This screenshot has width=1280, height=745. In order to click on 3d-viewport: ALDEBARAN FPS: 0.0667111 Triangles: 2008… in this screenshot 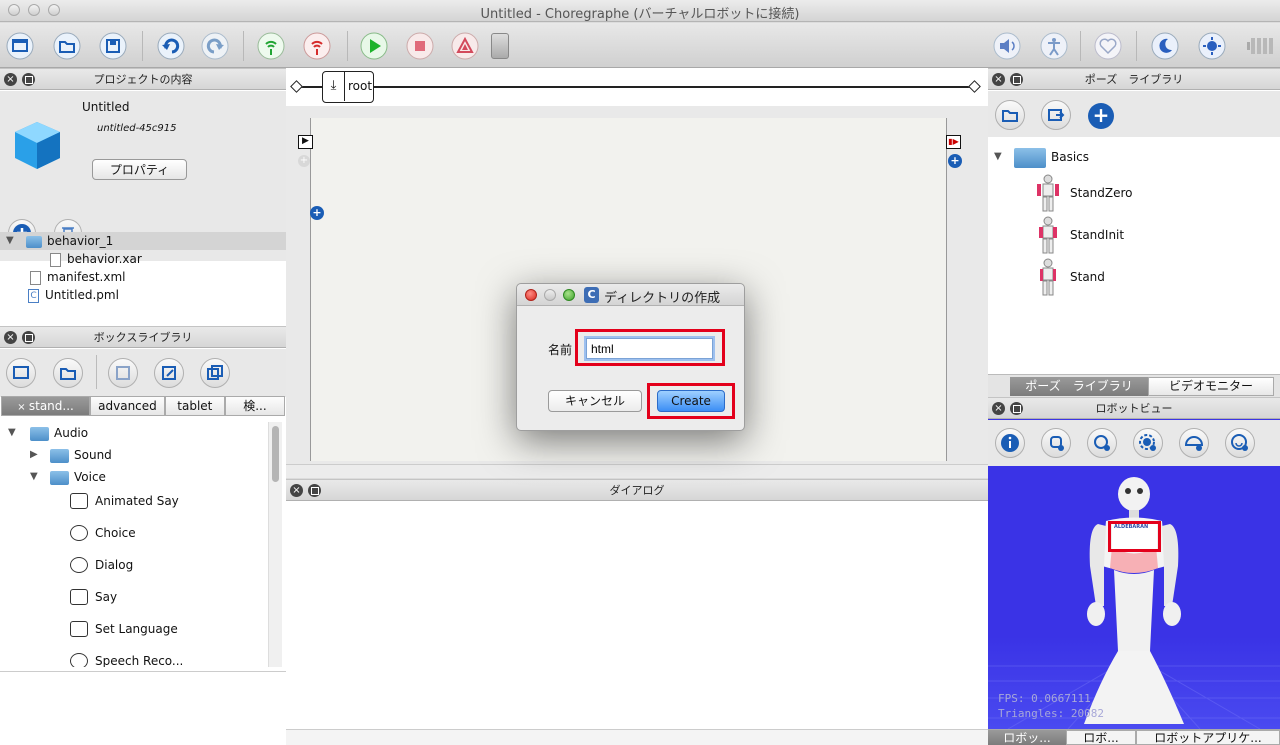, I will do `click(1134, 597)`.